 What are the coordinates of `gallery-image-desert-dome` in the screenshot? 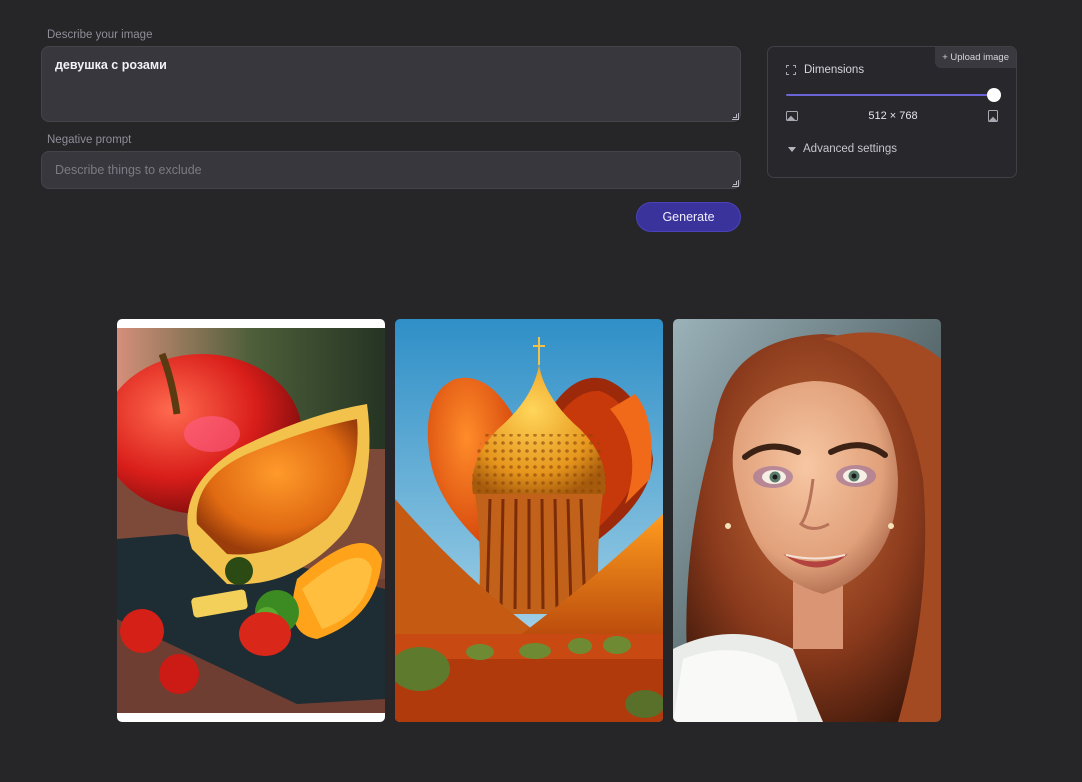 It's located at (529, 520).